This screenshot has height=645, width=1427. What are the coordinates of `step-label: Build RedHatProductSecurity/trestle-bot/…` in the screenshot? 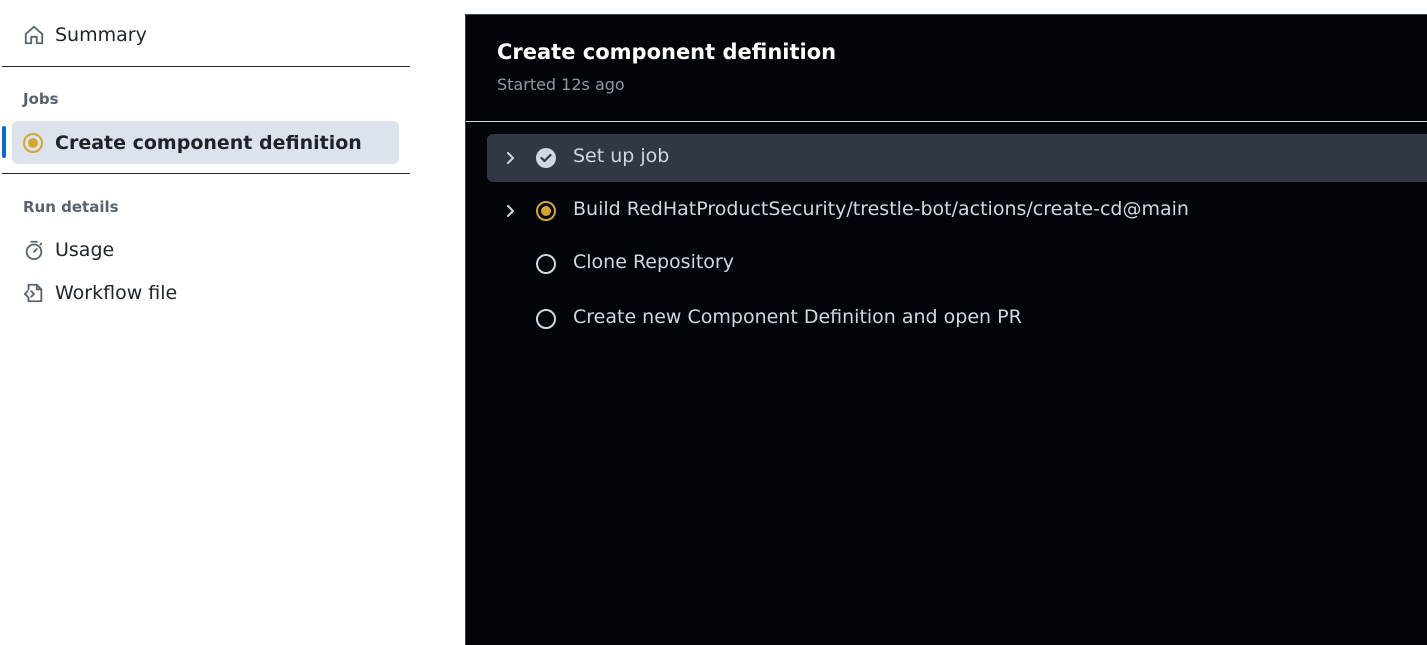 It's located at (881, 209).